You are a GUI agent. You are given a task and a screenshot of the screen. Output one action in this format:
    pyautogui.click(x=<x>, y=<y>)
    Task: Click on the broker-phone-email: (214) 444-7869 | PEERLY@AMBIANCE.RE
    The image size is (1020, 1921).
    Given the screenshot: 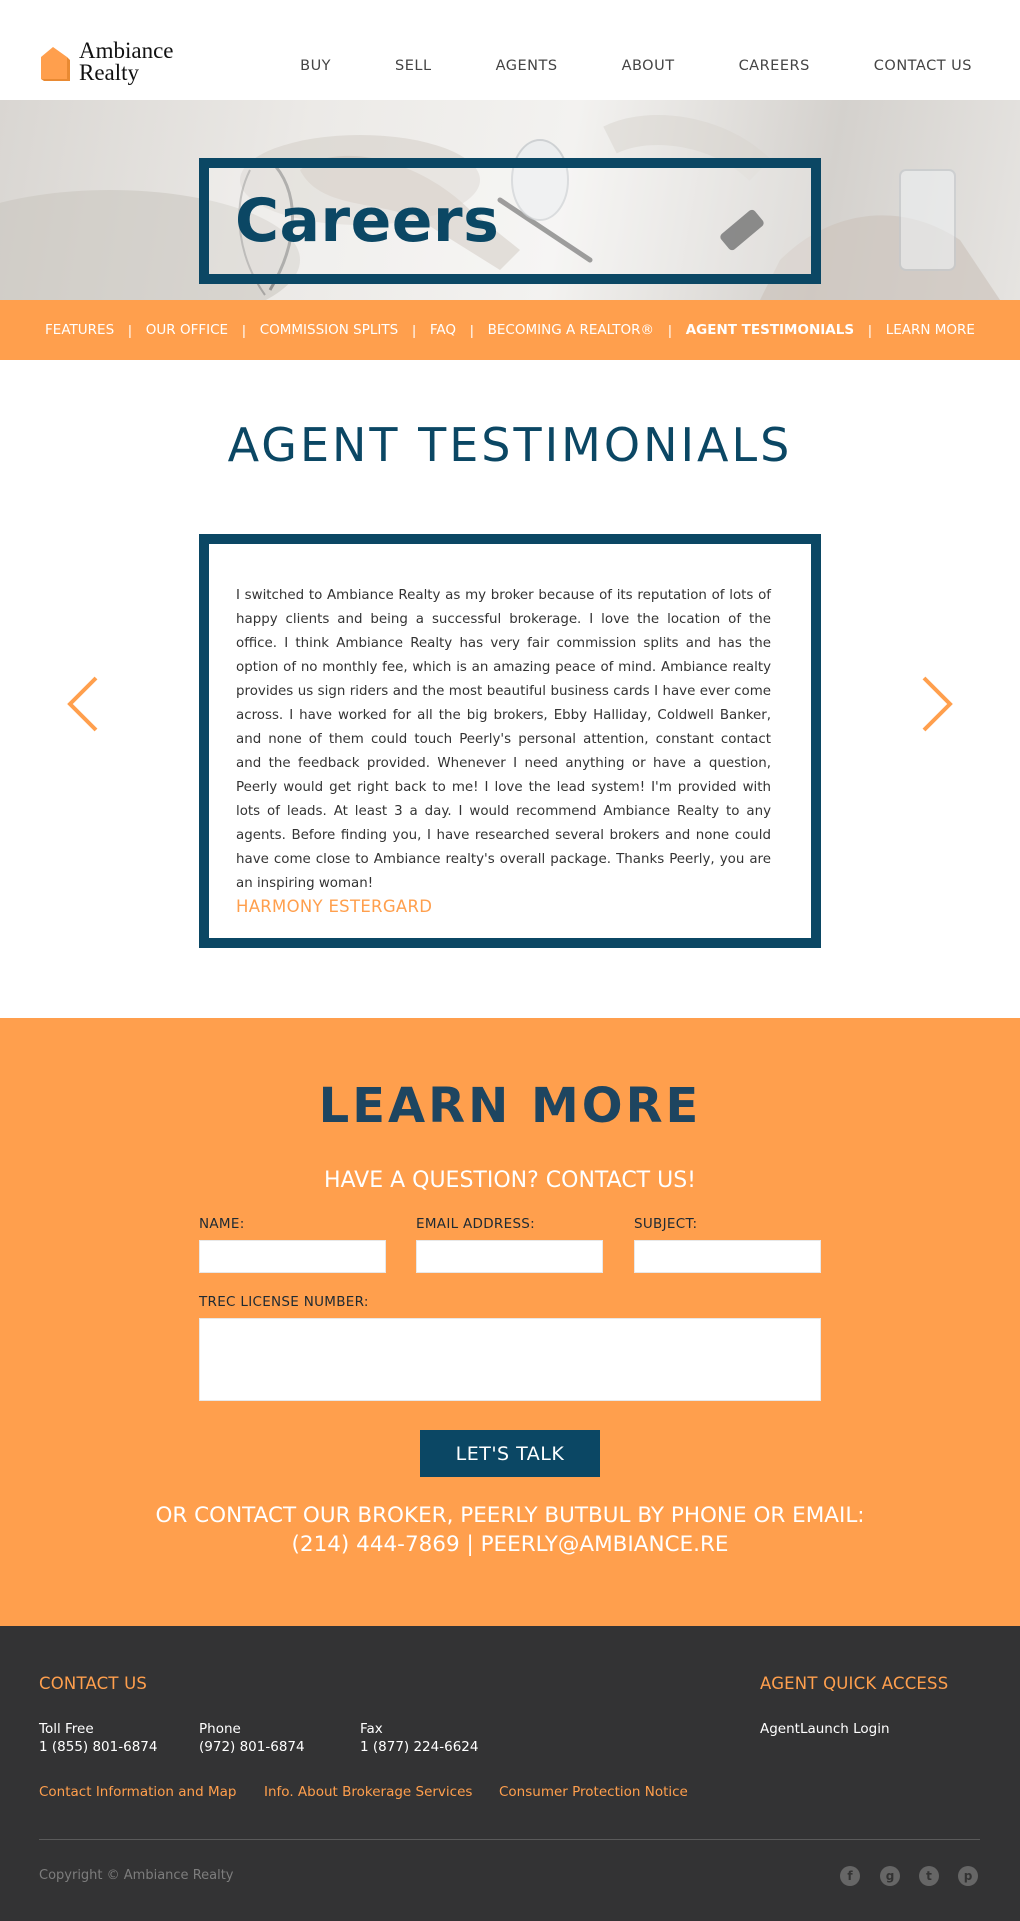 What is the action you would take?
    pyautogui.click(x=510, y=1544)
    